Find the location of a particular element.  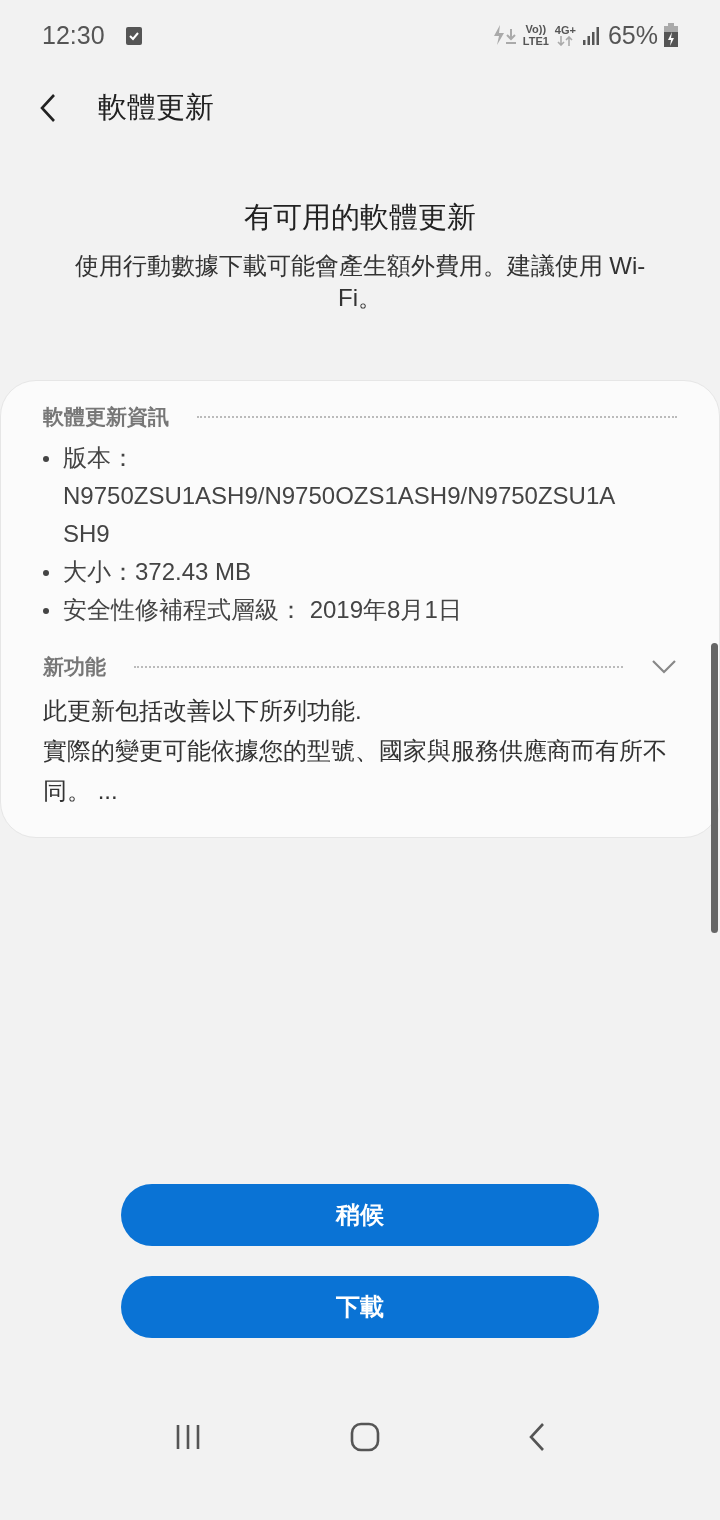

lte-label: LTE1 is located at coordinates (535, 41).